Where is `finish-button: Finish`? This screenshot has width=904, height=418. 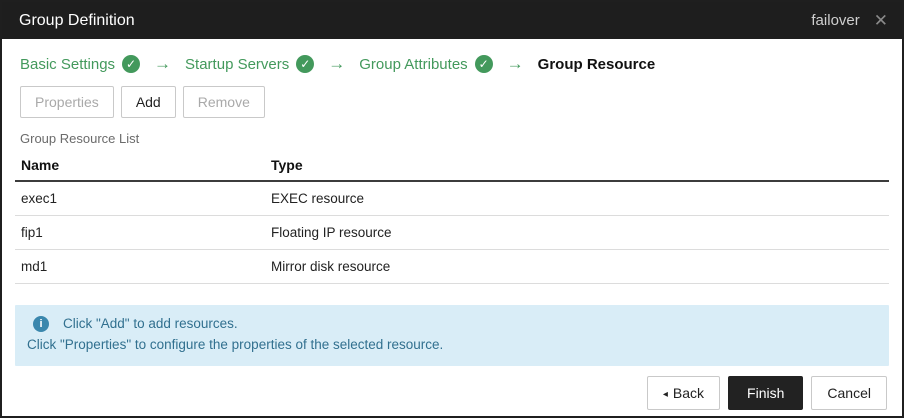 finish-button: Finish is located at coordinates (766, 392).